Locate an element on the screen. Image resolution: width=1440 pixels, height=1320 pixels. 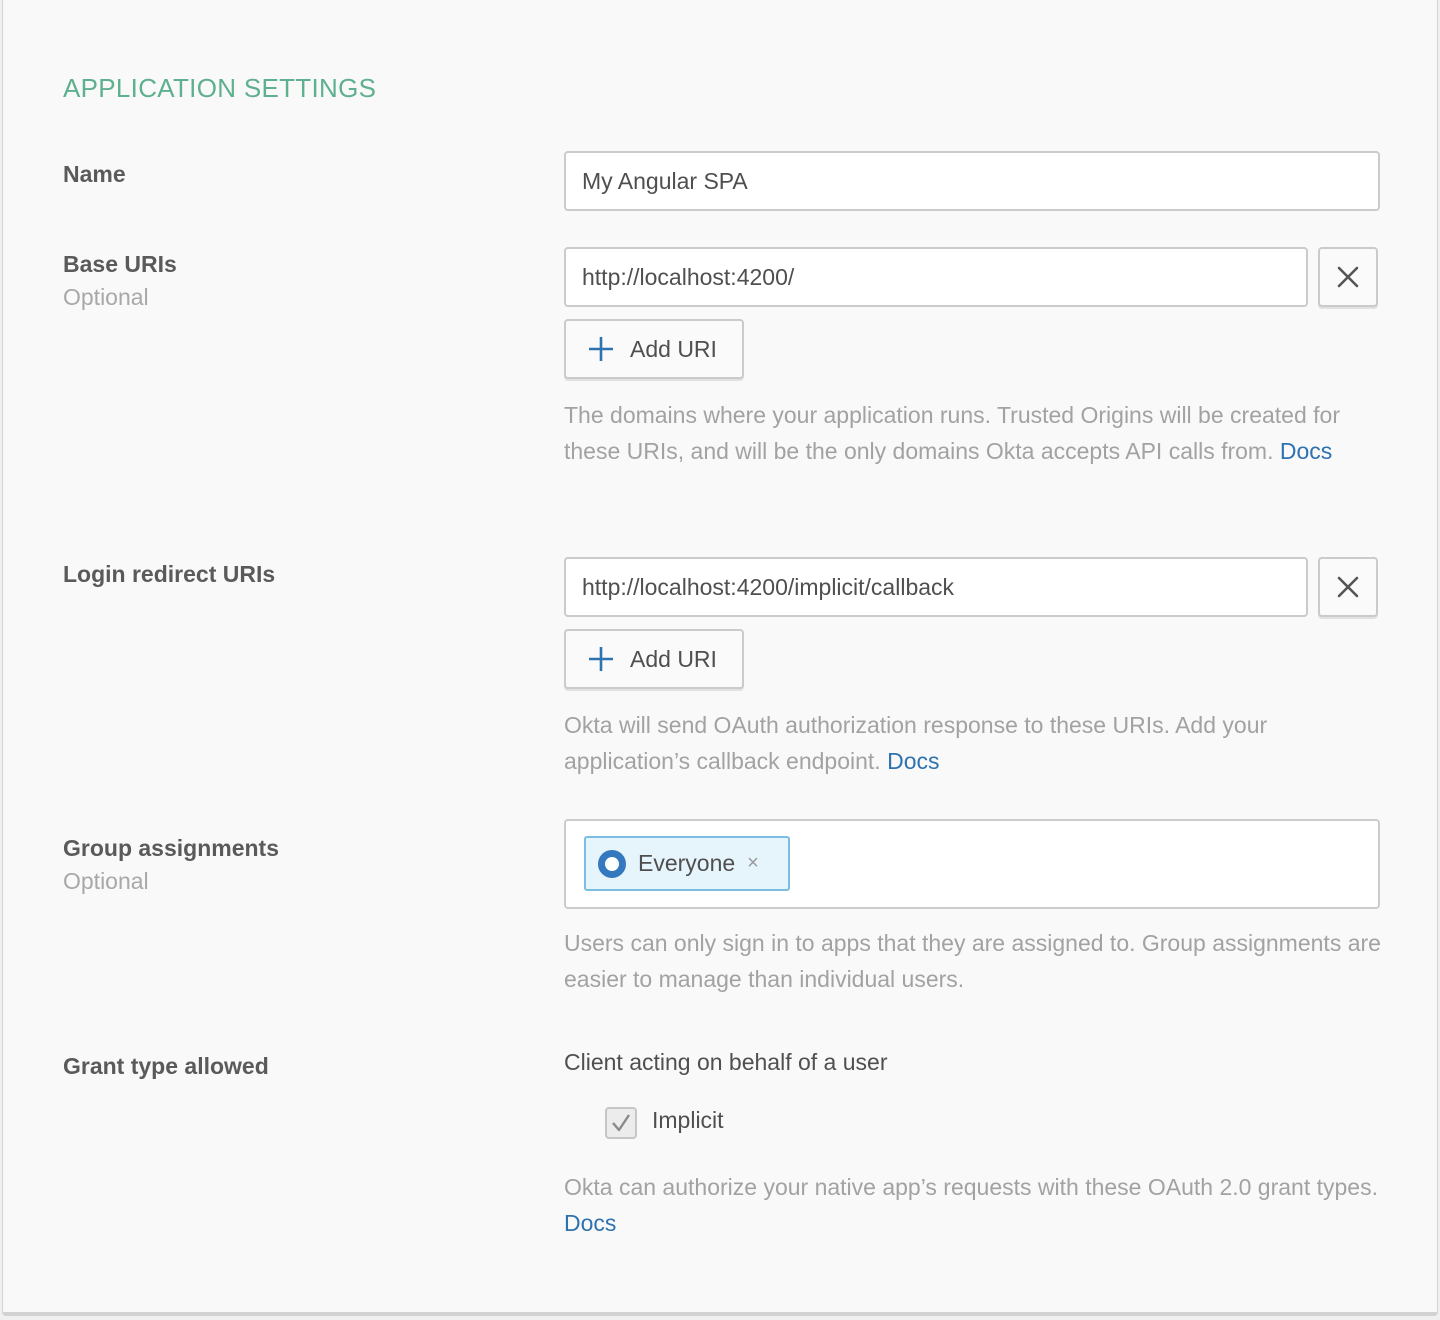
checkmark-icon is located at coordinates (621, 1123).